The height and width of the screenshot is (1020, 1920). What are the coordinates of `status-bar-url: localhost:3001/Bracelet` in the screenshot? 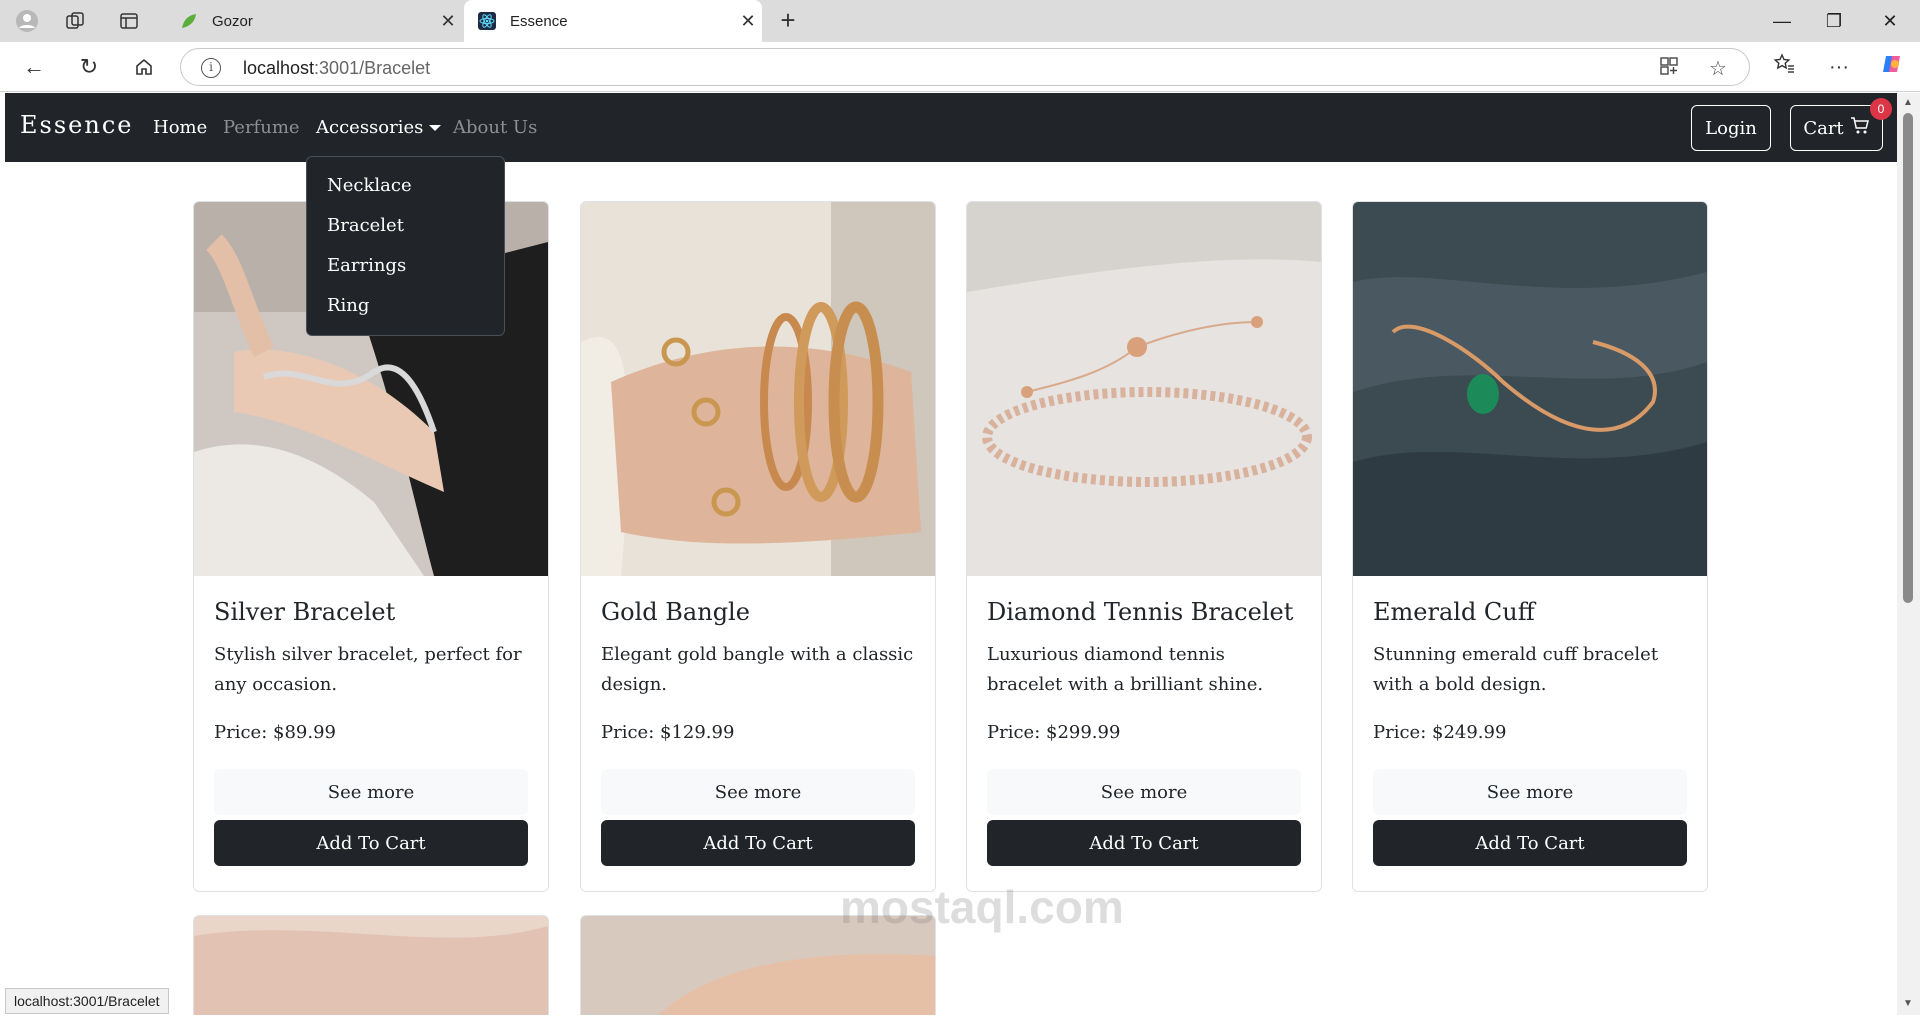 It's located at (87, 1001).